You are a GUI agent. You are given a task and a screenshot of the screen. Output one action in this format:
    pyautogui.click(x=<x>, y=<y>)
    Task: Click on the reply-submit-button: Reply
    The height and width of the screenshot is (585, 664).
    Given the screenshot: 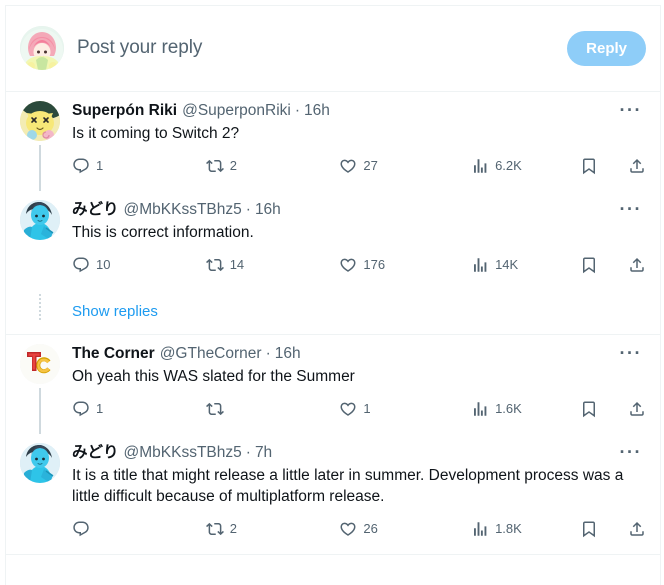 What is the action you would take?
    pyautogui.click(x=606, y=48)
    